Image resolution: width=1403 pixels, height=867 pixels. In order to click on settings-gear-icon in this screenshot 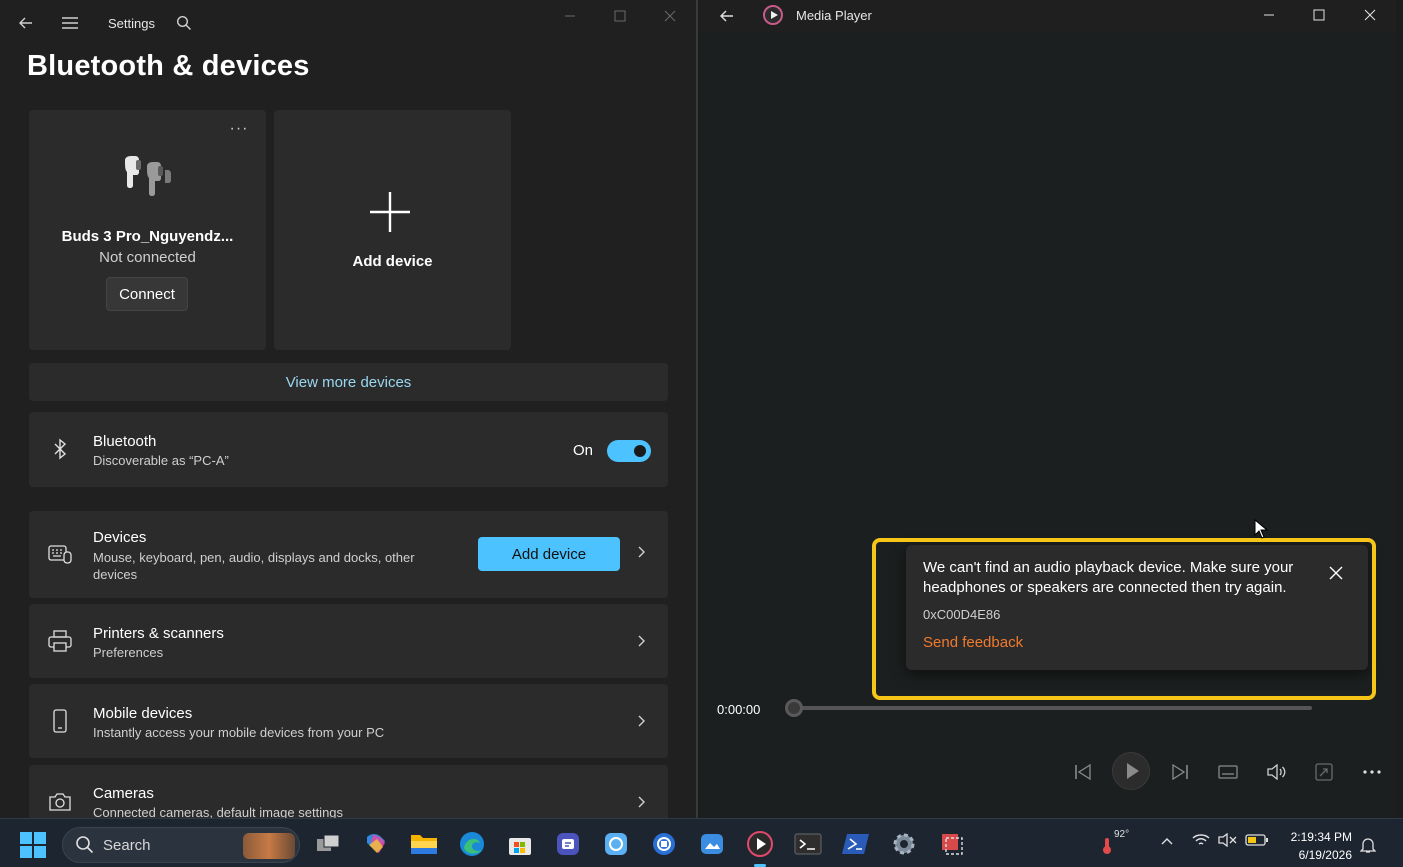, I will do `click(904, 844)`.